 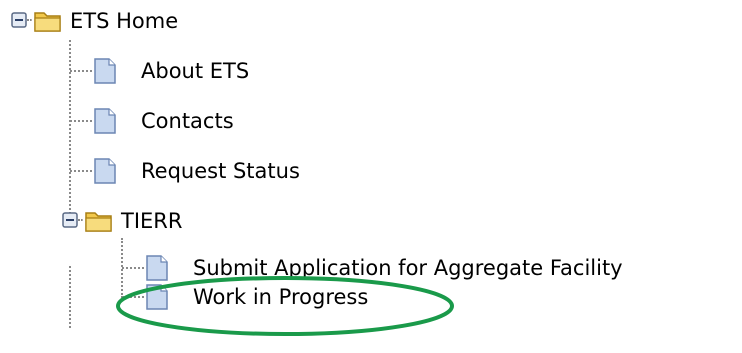 I want to click on highlight-ellipse, so click(x=285, y=306).